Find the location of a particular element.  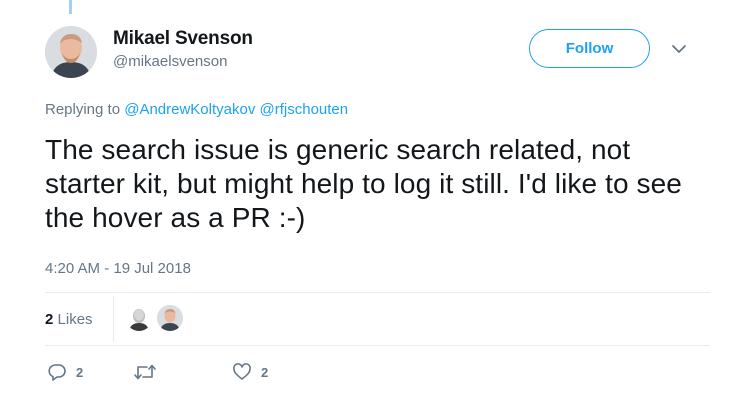

chevron-down-icon is located at coordinates (679, 49).